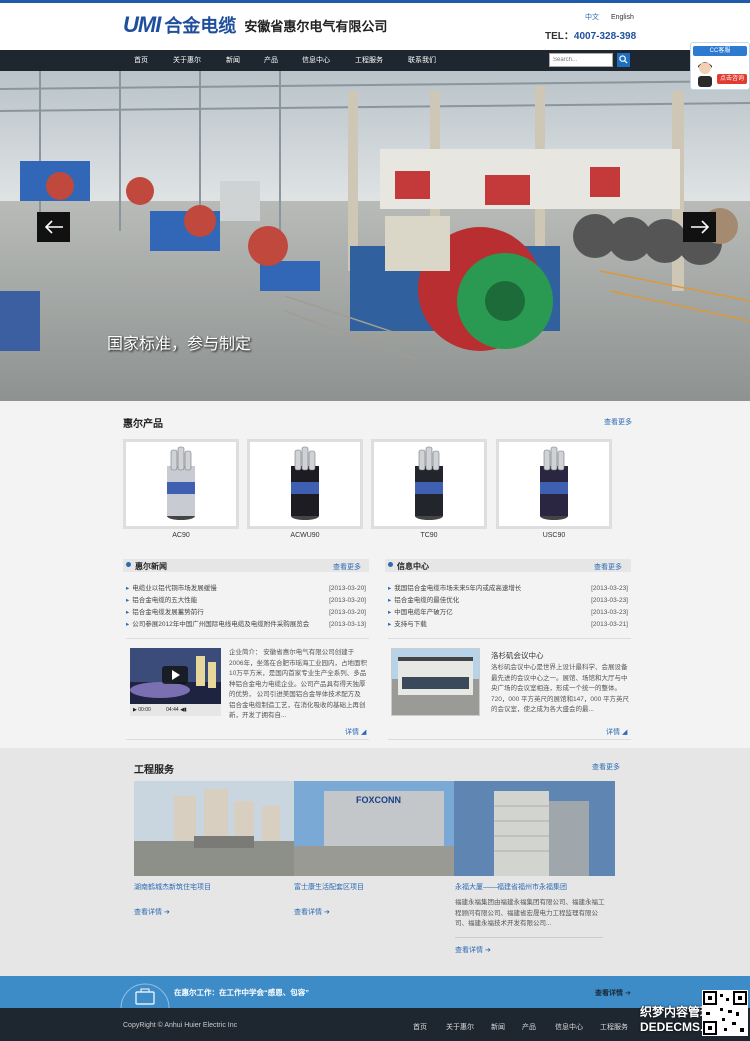 The image size is (750, 1041). What do you see at coordinates (181, 535) in the screenshot?
I see `product-name: AC90` at bounding box center [181, 535].